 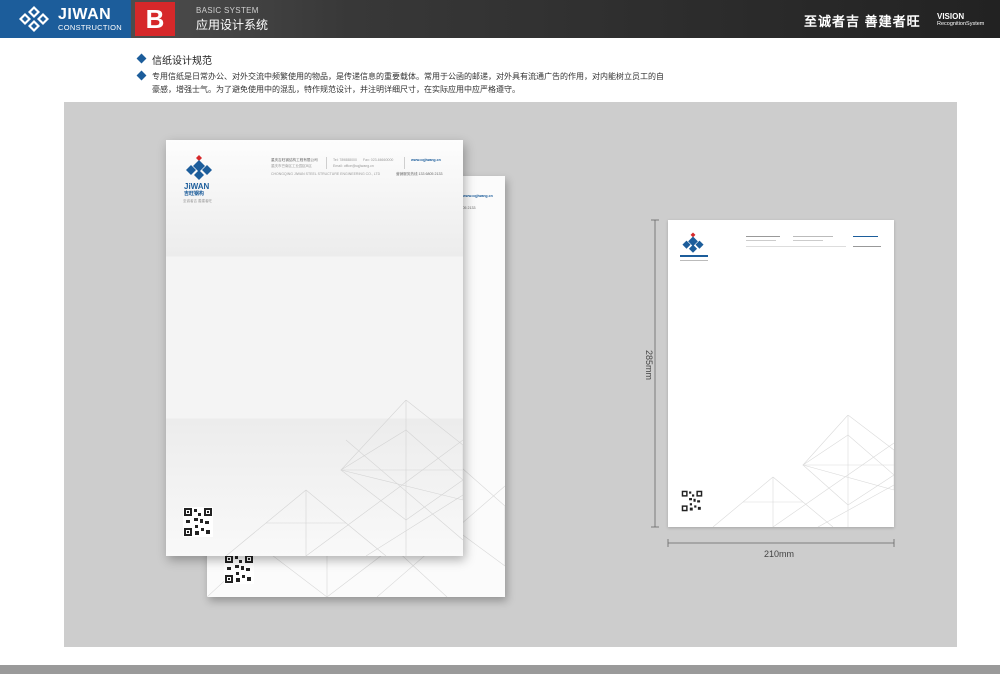 What do you see at coordinates (961, 24) in the screenshot?
I see `vision-sublabel: RecognitionSystem` at bounding box center [961, 24].